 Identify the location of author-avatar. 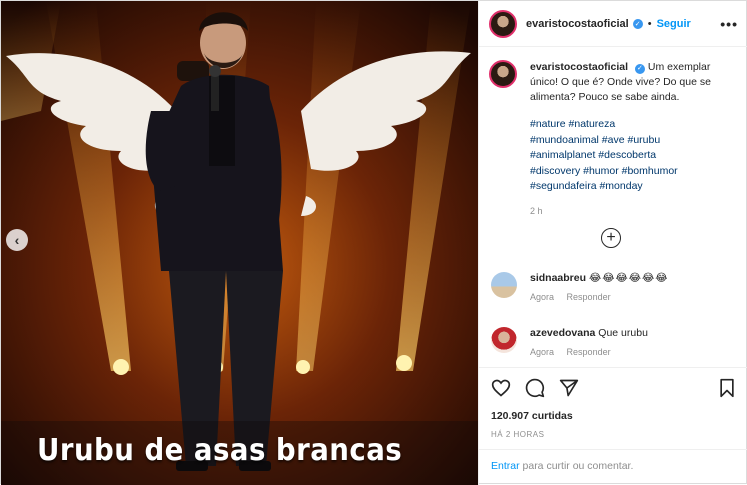
(503, 23).